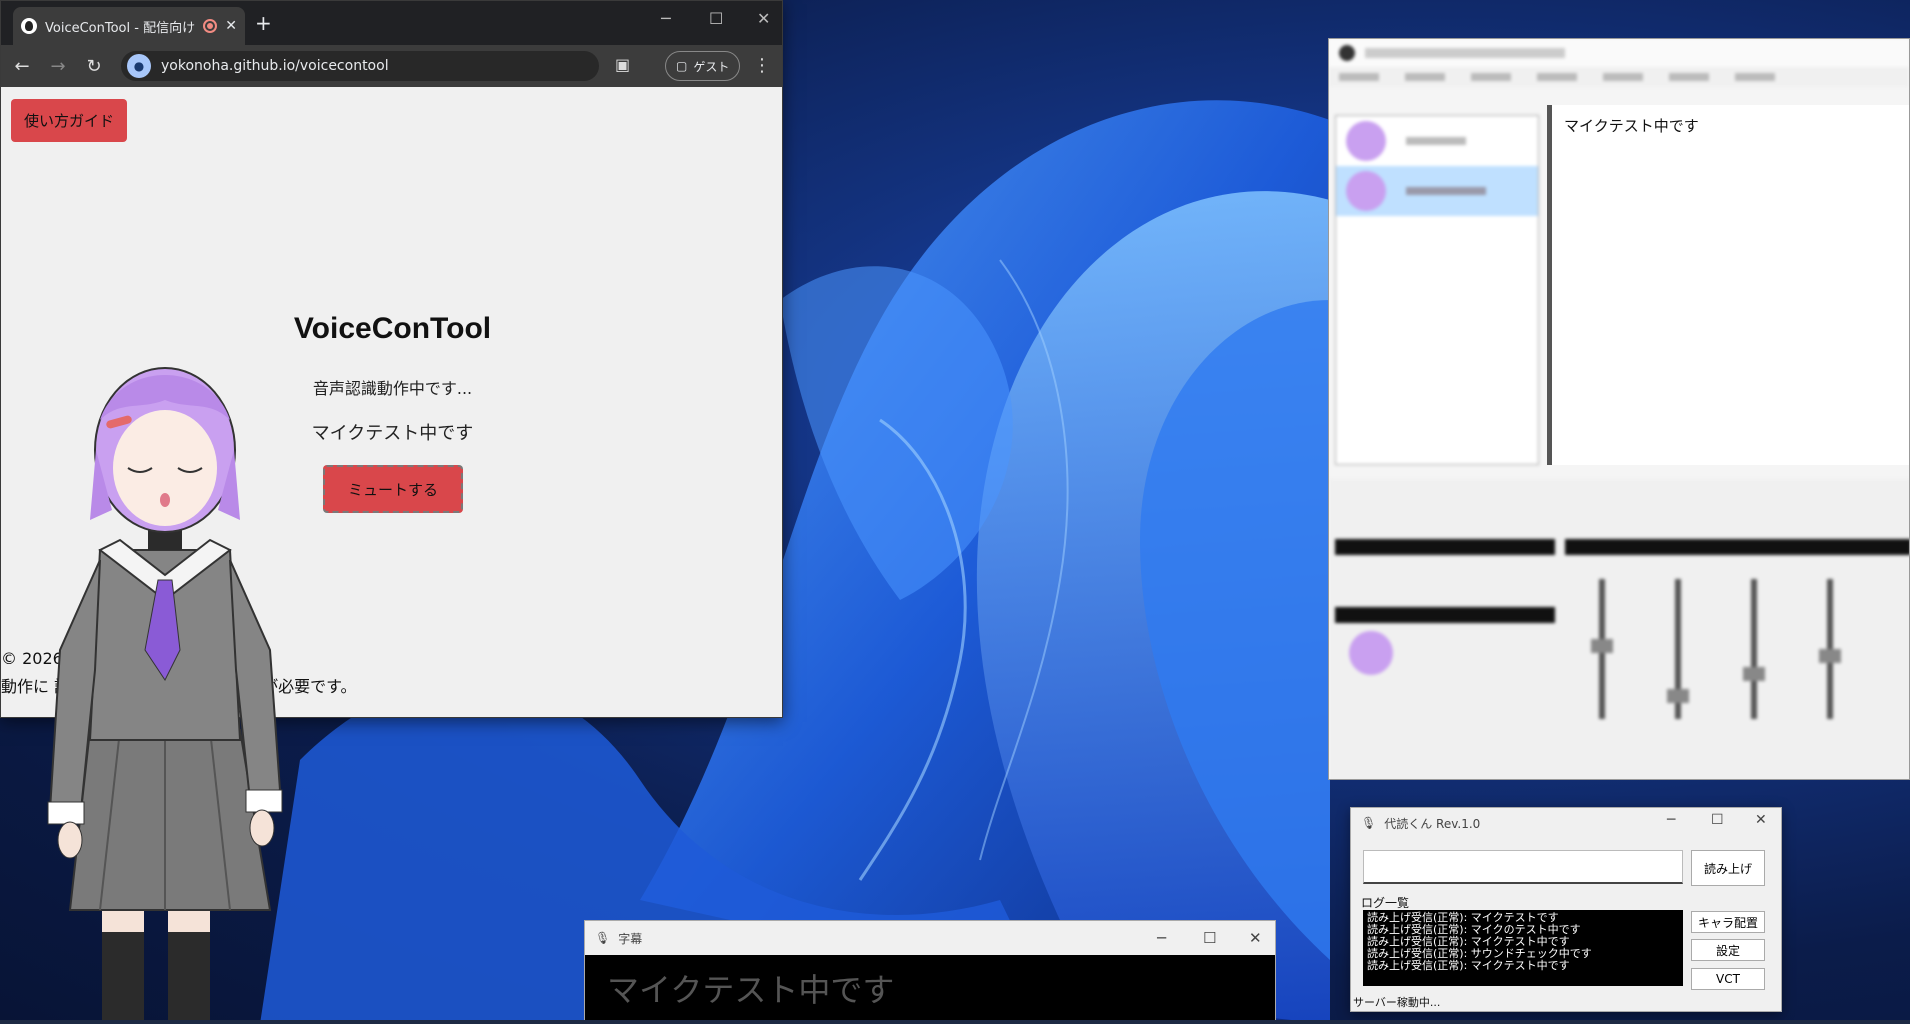 The image size is (1910, 1024). I want to click on microphone-icon: ●, so click(139, 66).